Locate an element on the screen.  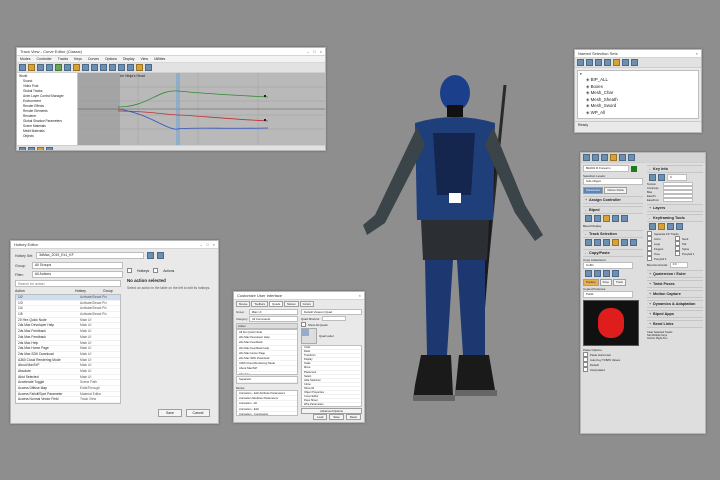
cui-save-button: Save is located at coordinates (336, 417).